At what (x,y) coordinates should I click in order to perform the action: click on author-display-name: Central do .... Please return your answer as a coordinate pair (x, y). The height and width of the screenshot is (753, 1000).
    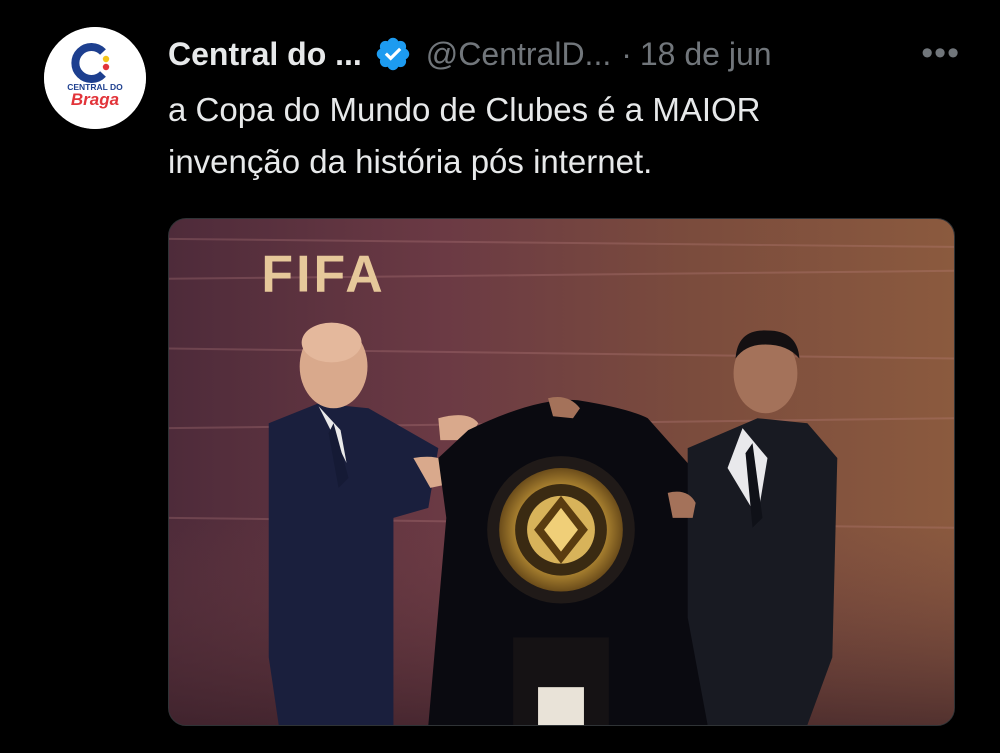
    Looking at the image, I should click on (265, 54).